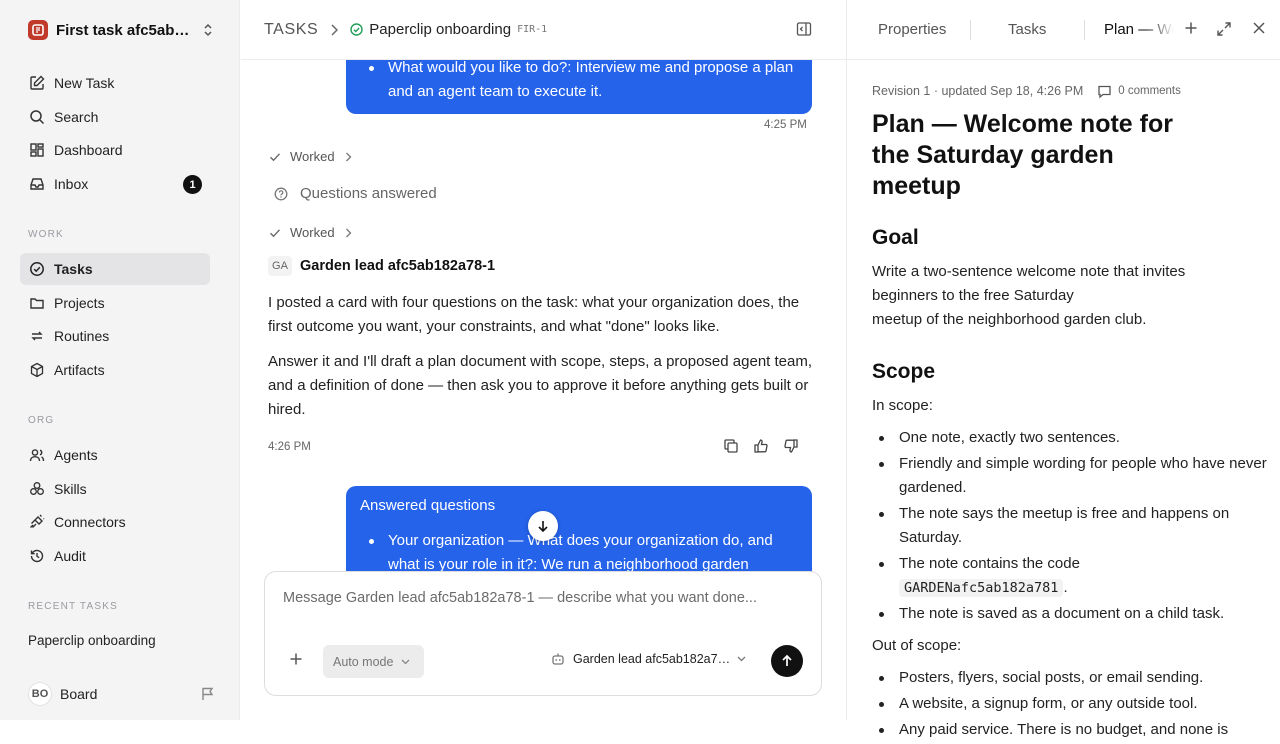 This screenshot has height=744, width=1280. Describe the element at coordinates (115, 489) in the screenshot. I see `nav-skills: Skills` at that location.